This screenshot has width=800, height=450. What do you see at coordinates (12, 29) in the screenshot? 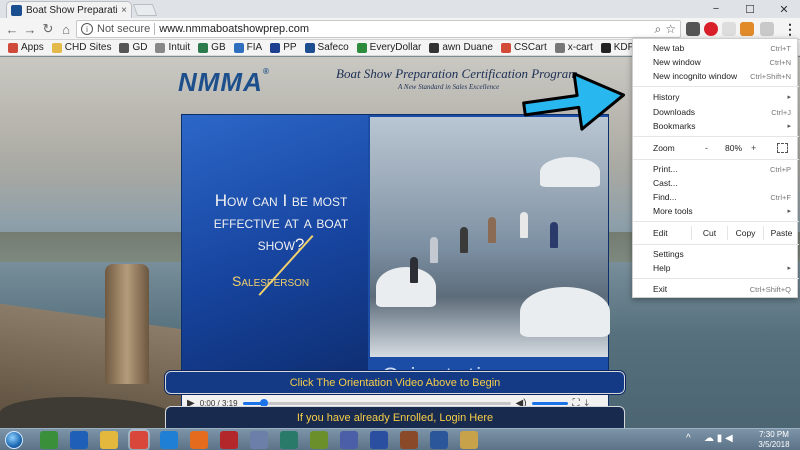
I see `back-button: ←` at bounding box center [12, 29].